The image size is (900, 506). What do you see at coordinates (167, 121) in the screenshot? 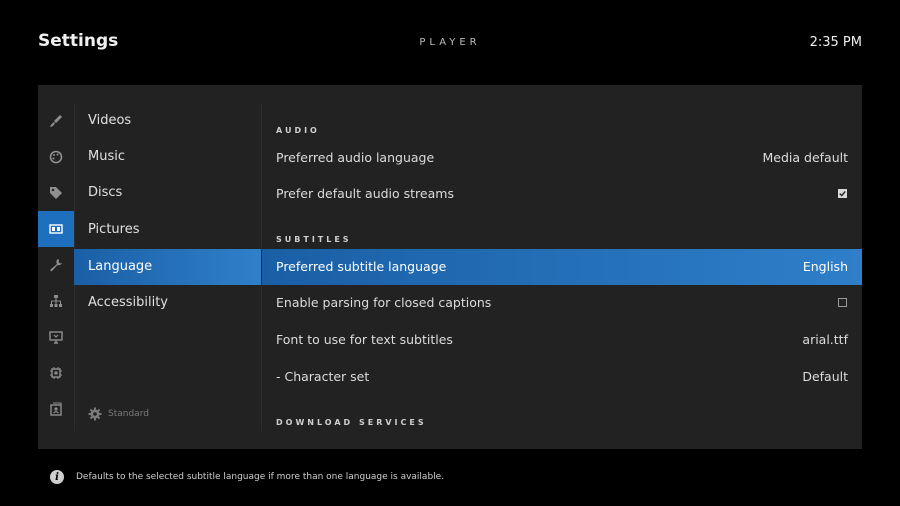
I see `category-videos: Videos` at bounding box center [167, 121].